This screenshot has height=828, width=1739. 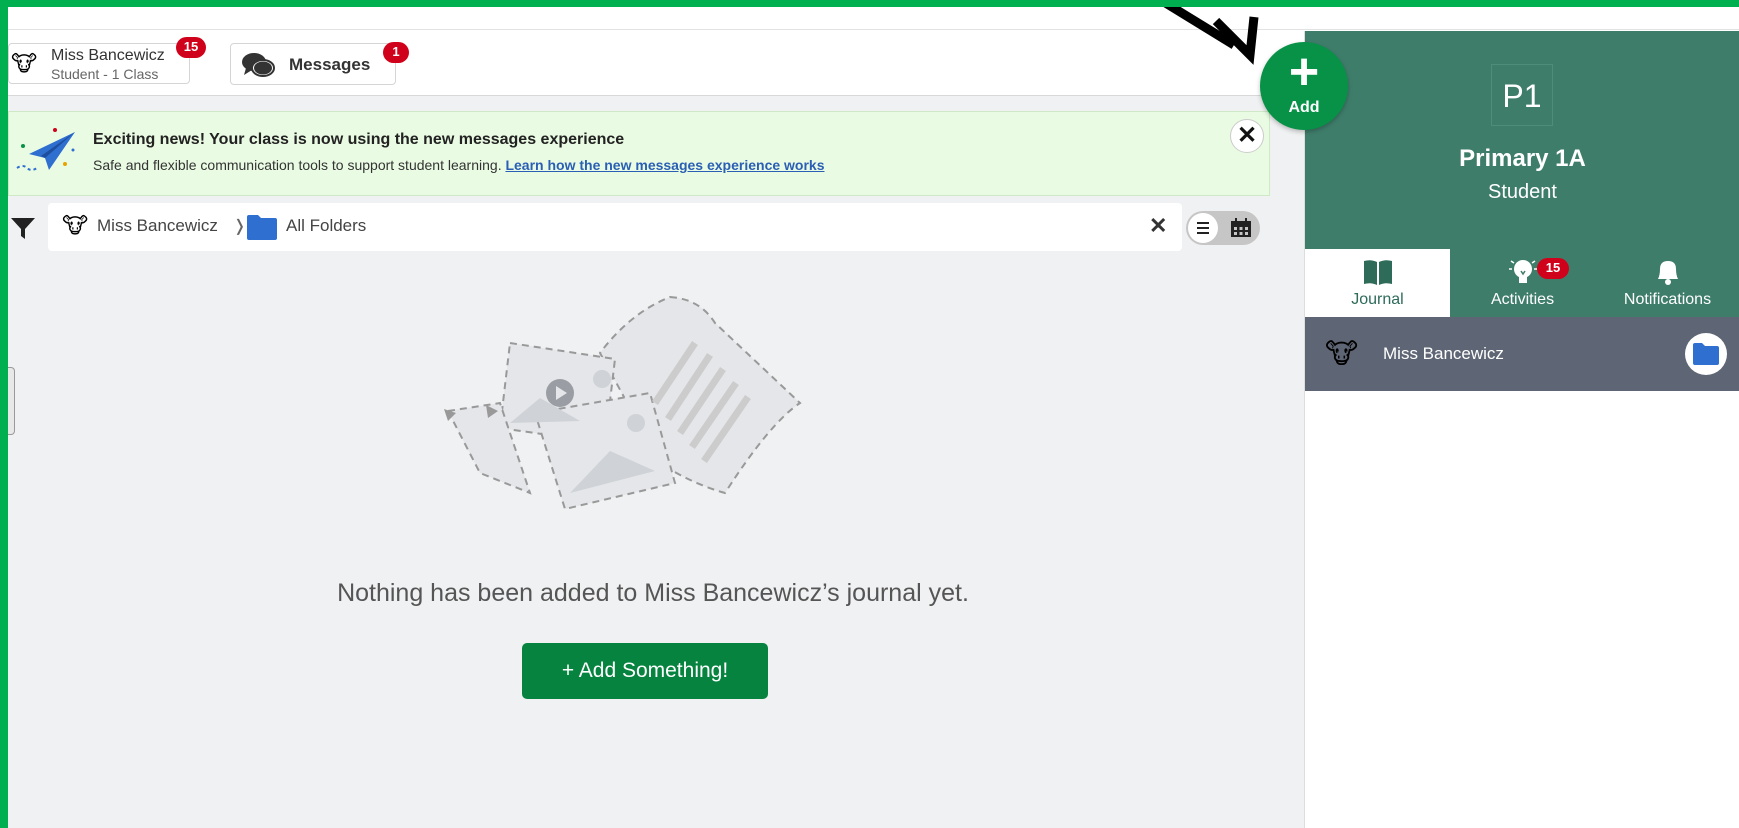 I want to click on tab-activities: Activities, so click(x=1522, y=283).